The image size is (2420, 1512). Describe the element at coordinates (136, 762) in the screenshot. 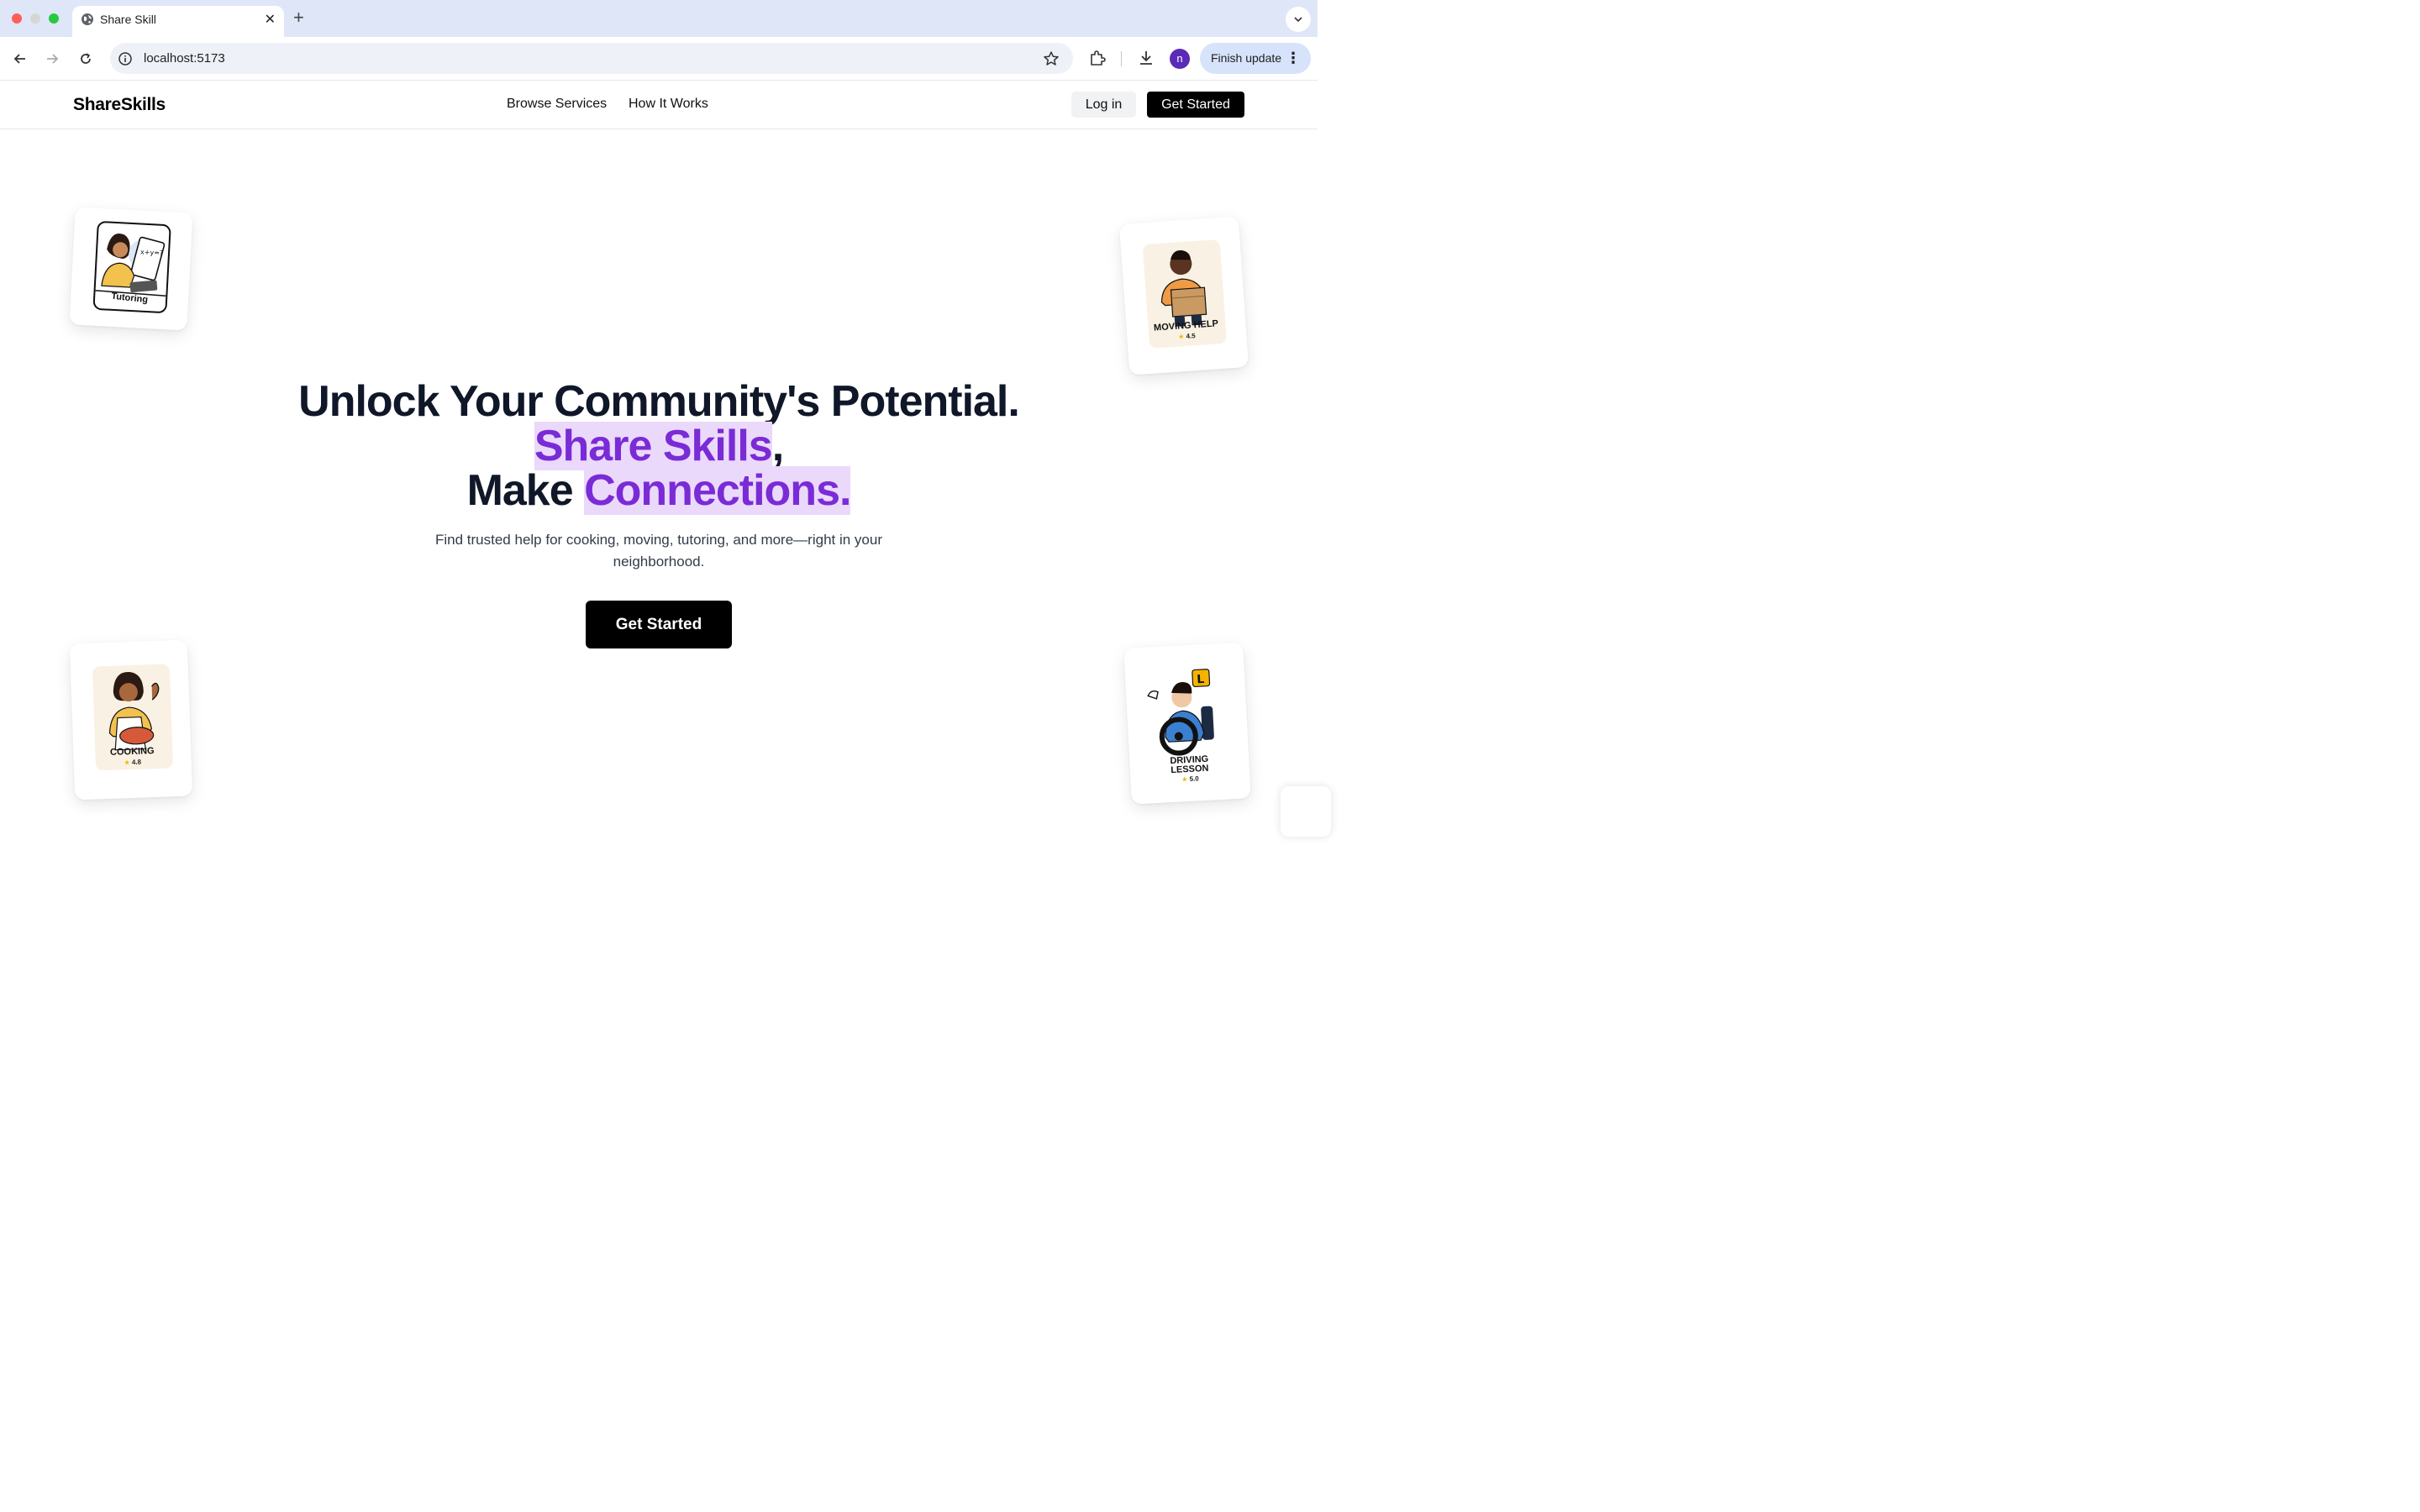

I see `cooking-rating-value: 4.8` at that location.